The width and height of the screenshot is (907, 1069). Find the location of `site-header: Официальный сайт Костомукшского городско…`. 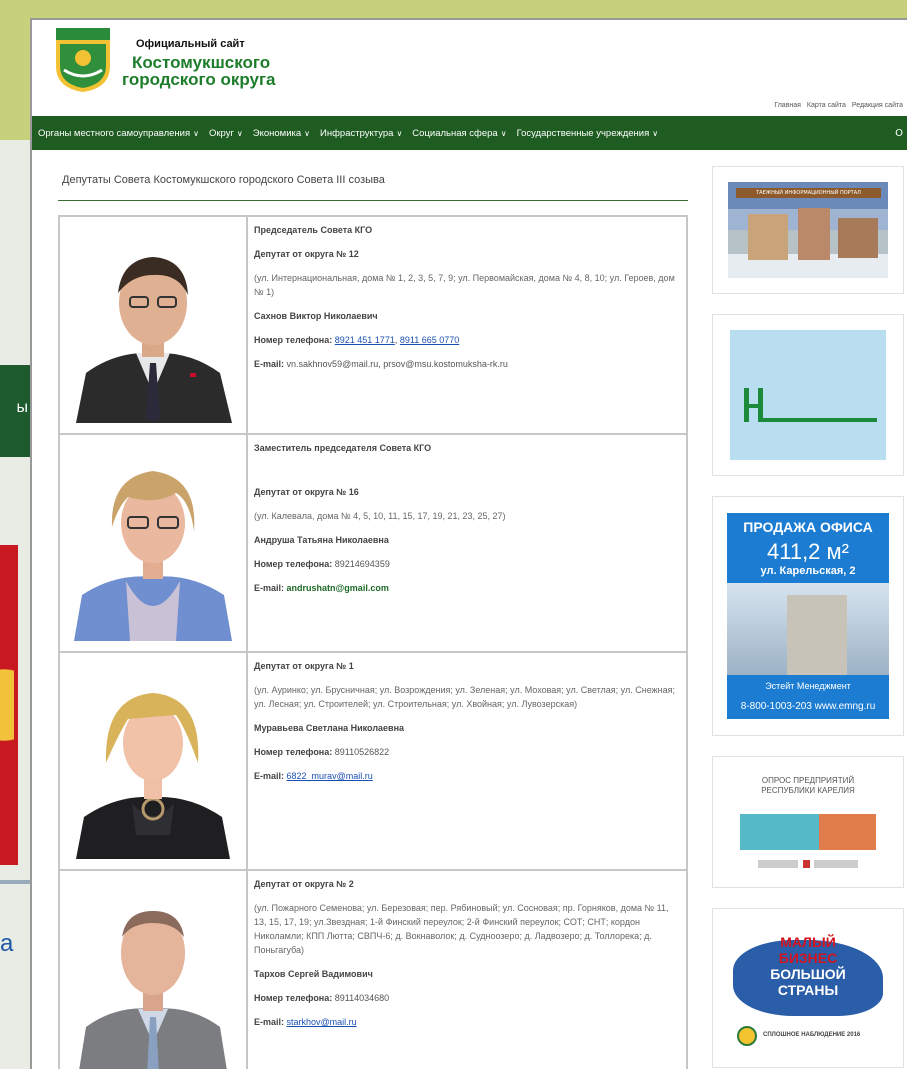

site-header: Официальный сайт Костомукшского городско… is located at coordinates (469, 68).